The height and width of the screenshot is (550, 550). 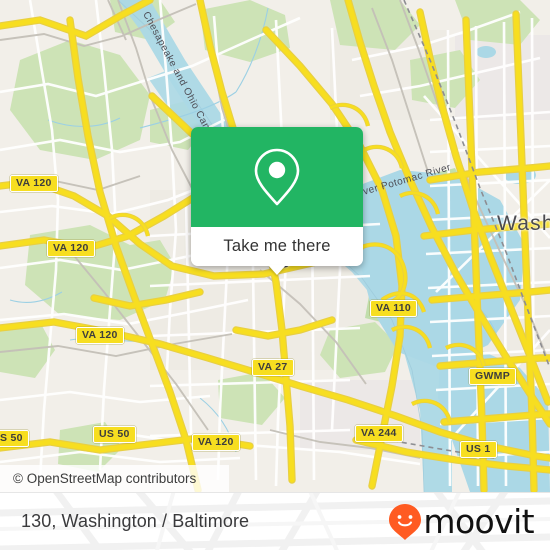 What do you see at coordinates (14, 438) in the screenshot?
I see `road-shield-us50: S 50` at bounding box center [14, 438].